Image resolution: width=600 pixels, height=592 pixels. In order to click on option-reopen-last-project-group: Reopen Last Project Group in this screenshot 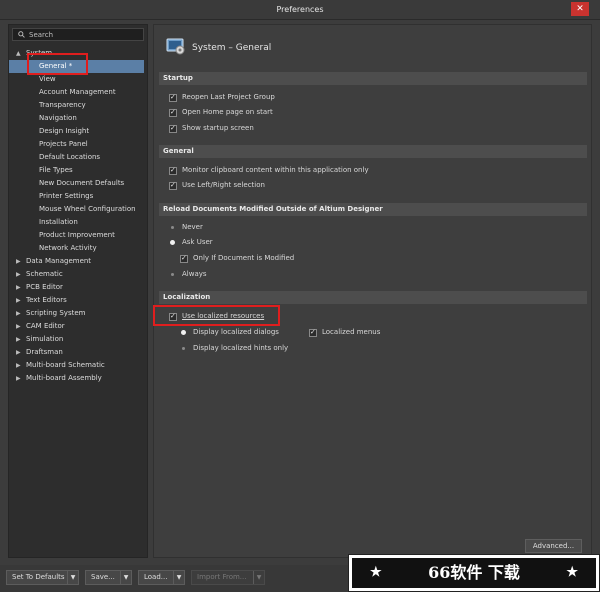, I will do `click(222, 97)`.